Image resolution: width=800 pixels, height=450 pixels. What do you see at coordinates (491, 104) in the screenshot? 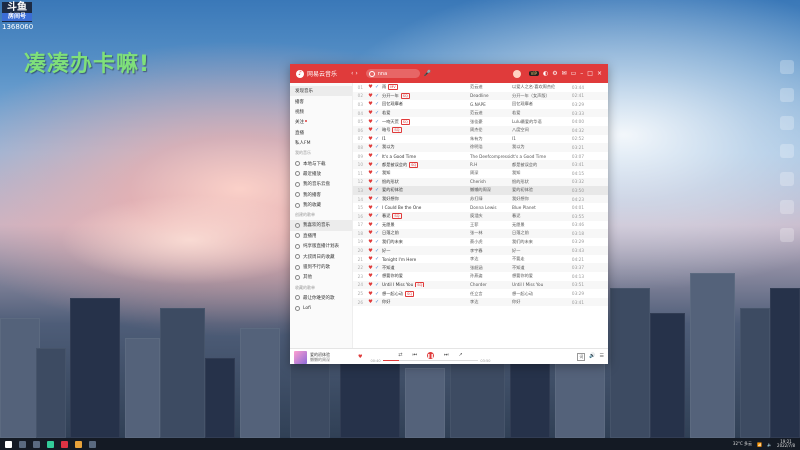
I see `song-artist: G.NAPE` at bounding box center [491, 104].